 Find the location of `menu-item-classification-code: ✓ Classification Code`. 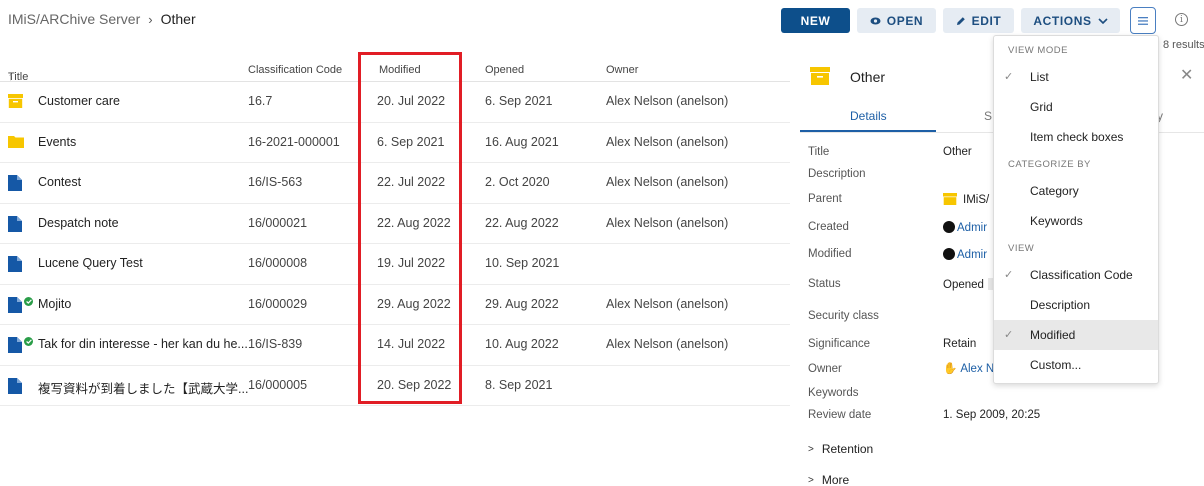

menu-item-classification-code: ✓ Classification Code is located at coordinates (1076, 275).